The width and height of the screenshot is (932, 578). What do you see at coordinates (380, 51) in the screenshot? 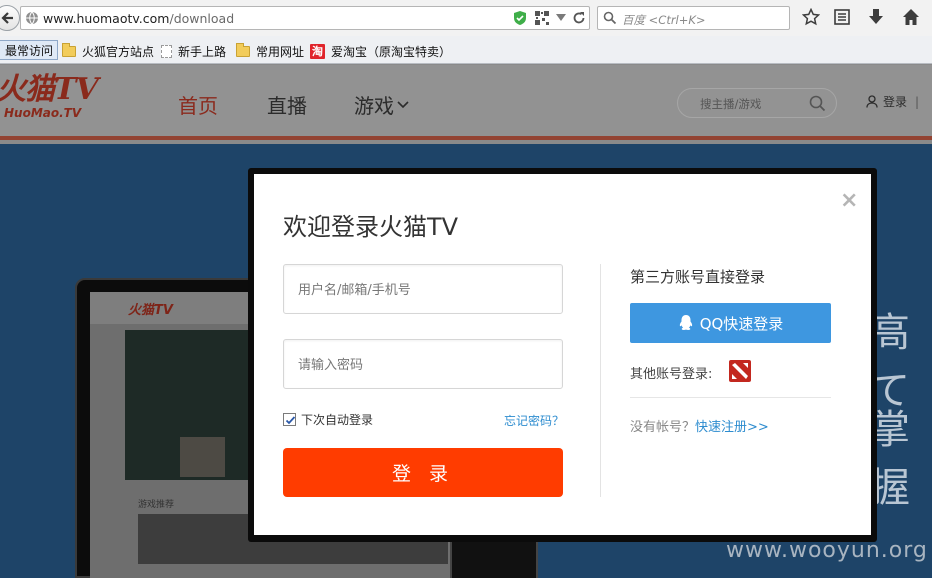
I see `bookmark-ai-taobao: 淘爱淘宝（原淘宝特卖）` at bounding box center [380, 51].